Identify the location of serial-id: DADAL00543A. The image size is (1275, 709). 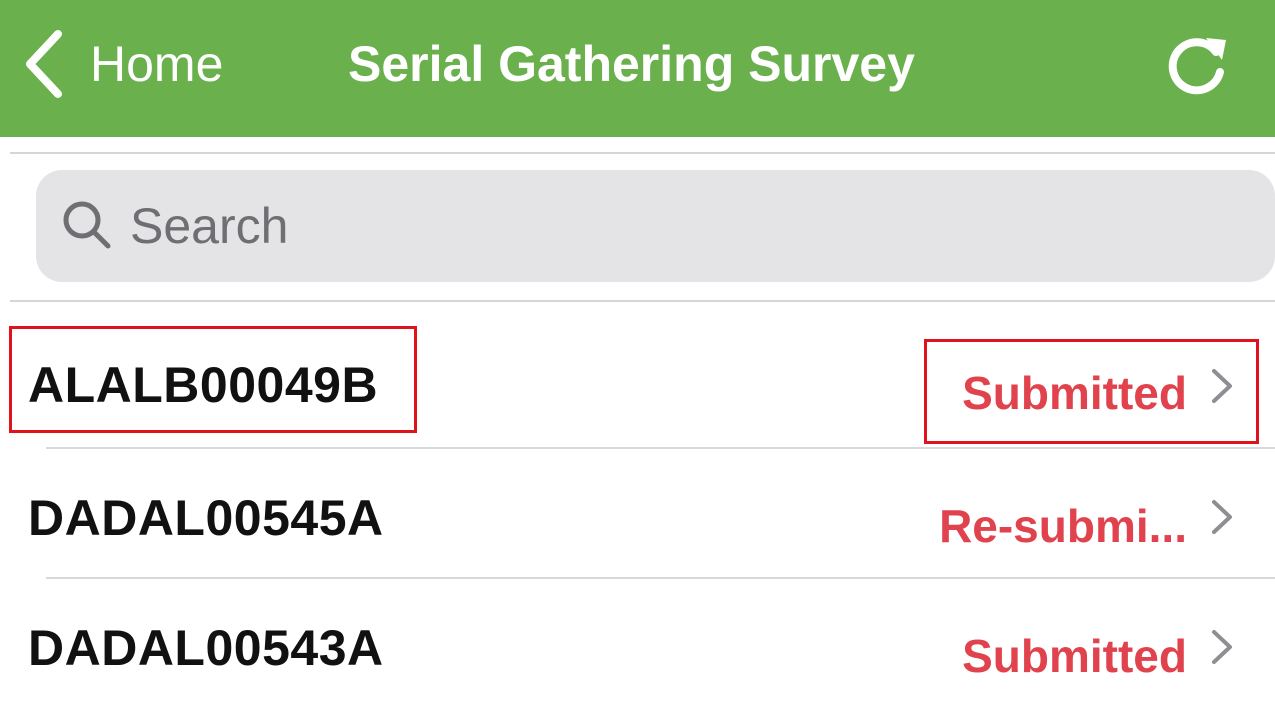
(206, 648).